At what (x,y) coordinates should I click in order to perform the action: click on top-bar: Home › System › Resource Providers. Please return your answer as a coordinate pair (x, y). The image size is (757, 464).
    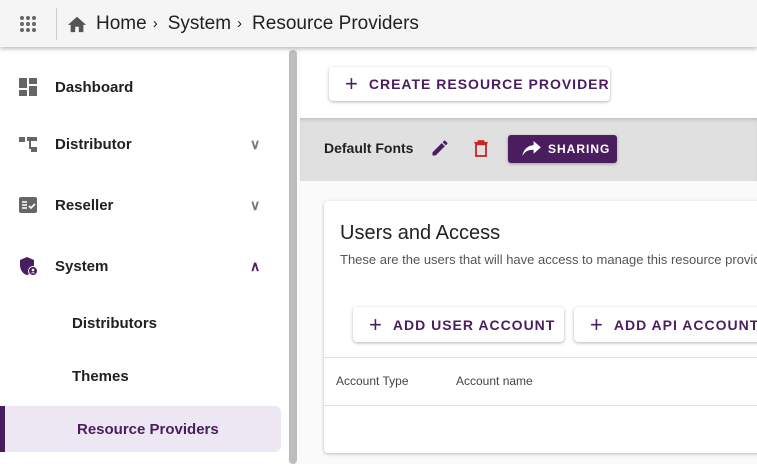
    Looking at the image, I should click on (378, 23).